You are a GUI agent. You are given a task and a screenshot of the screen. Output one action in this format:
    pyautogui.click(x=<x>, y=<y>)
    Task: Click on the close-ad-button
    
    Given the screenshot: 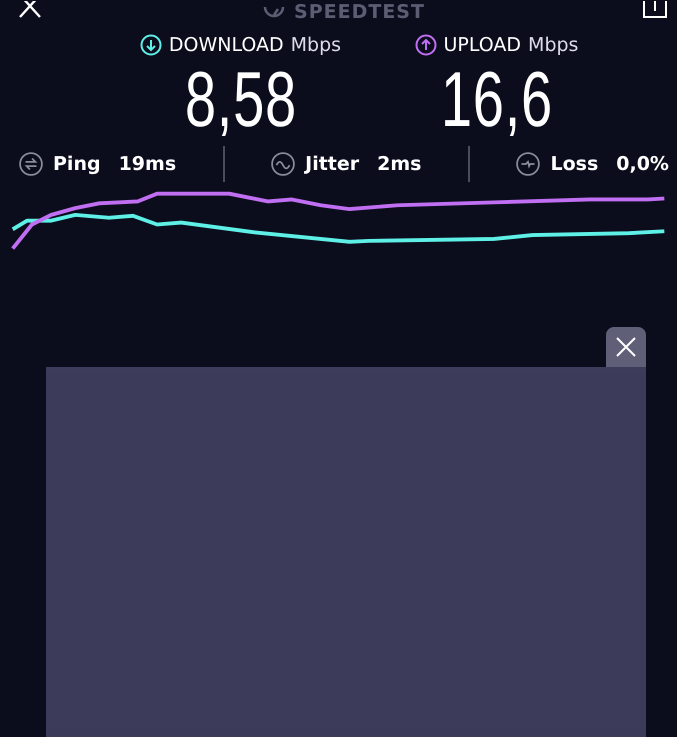 What is the action you would take?
    pyautogui.click(x=626, y=347)
    